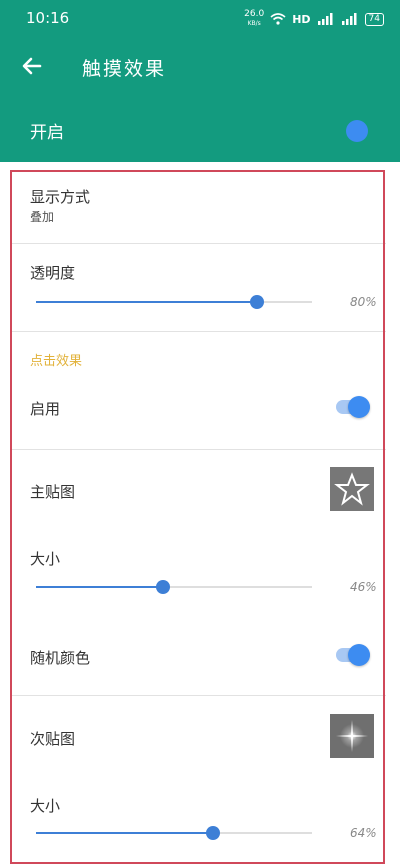 The image size is (400, 867). Describe the element at coordinates (45, 409) in the screenshot. I see `enable-label: 启用` at that location.